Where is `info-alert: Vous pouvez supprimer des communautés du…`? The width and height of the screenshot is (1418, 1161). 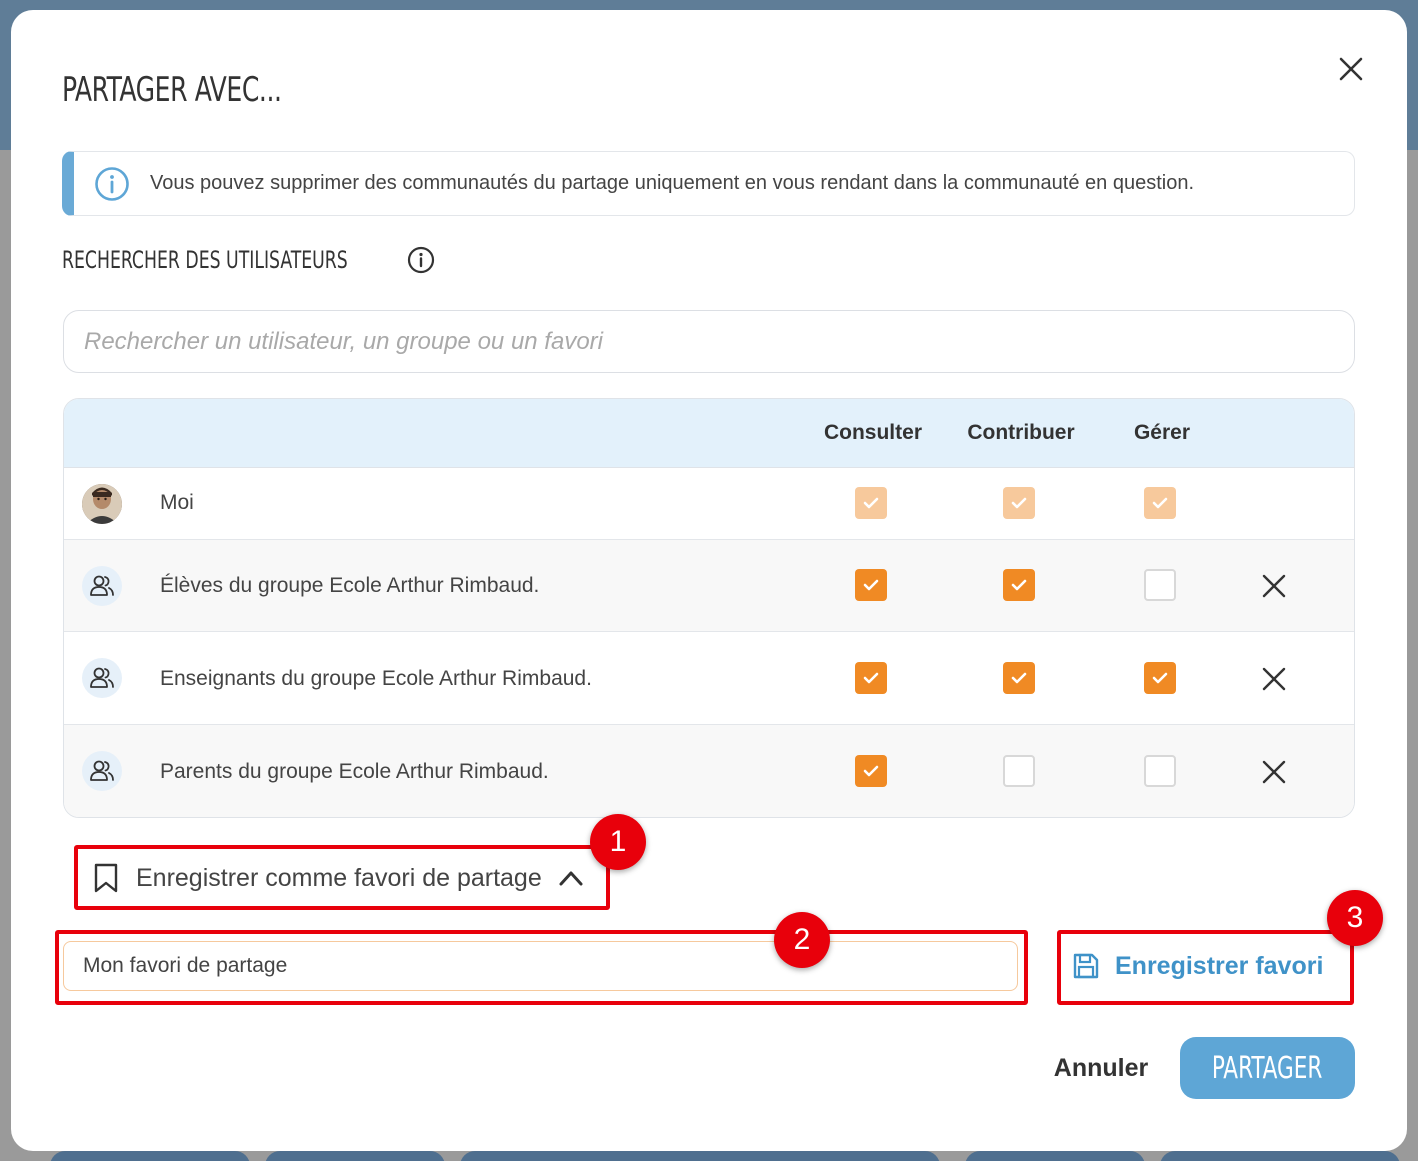
info-alert: Vous pouvez supprimer des communautés du… is located at coordinates (708, 183).